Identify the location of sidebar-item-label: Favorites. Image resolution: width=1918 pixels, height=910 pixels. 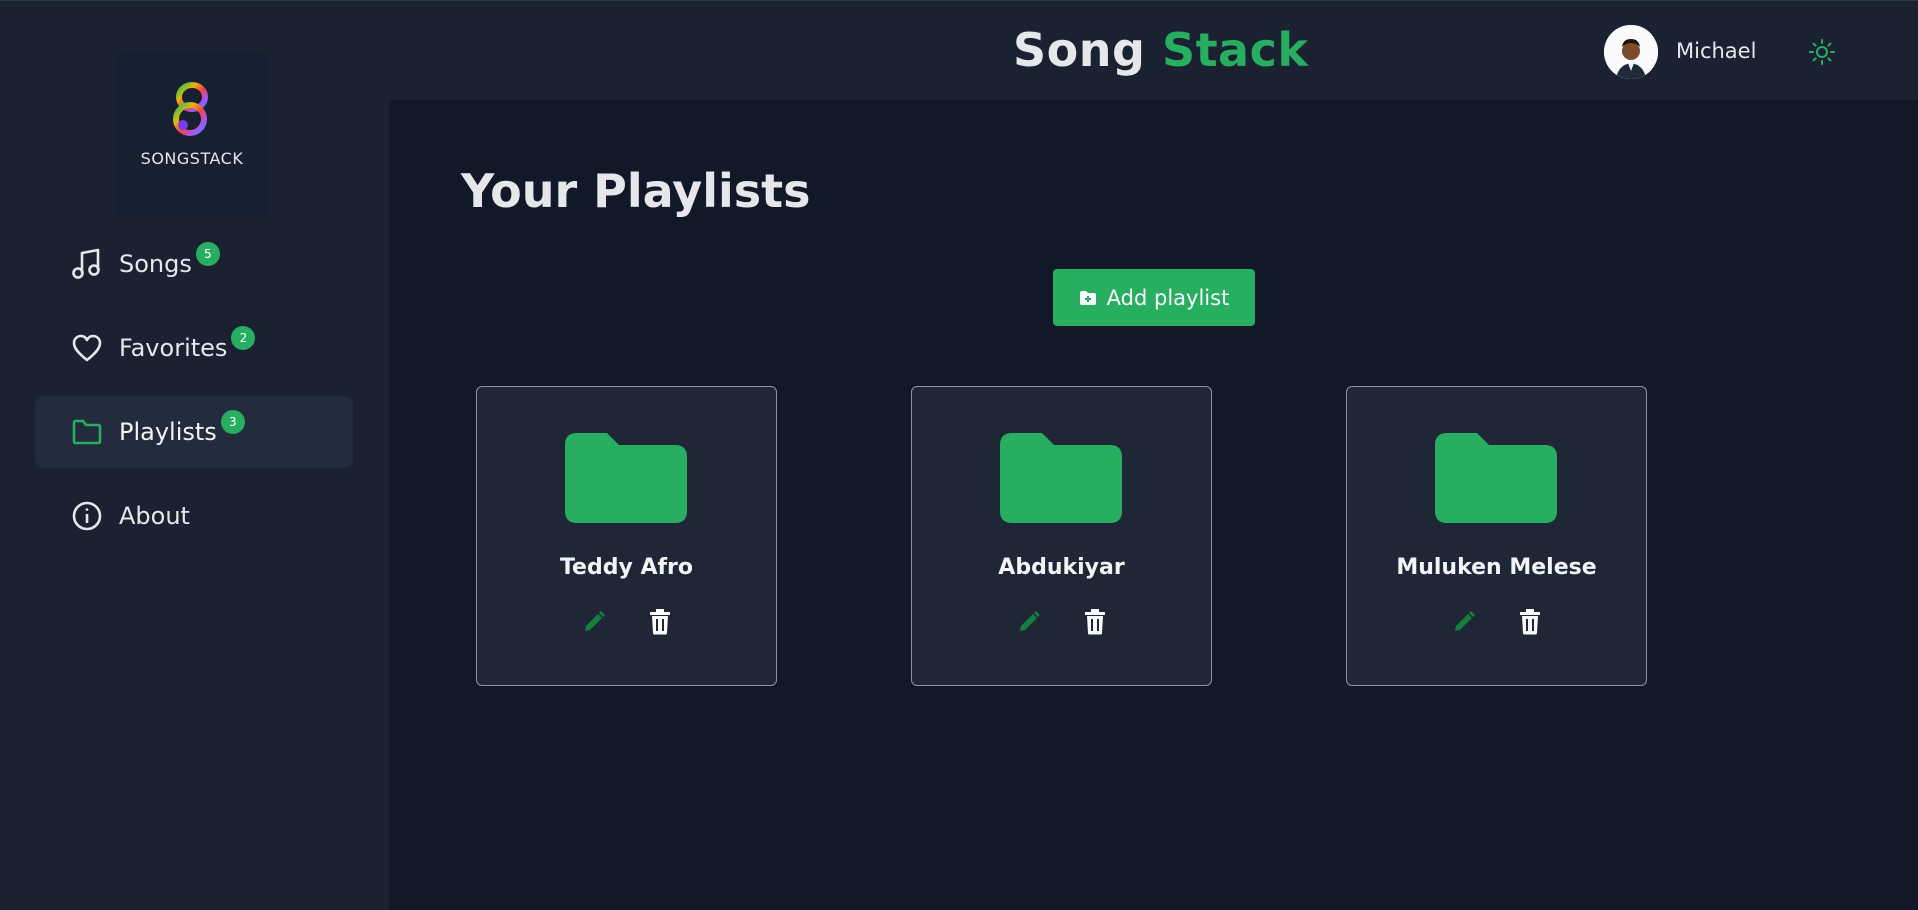
(173, 348).